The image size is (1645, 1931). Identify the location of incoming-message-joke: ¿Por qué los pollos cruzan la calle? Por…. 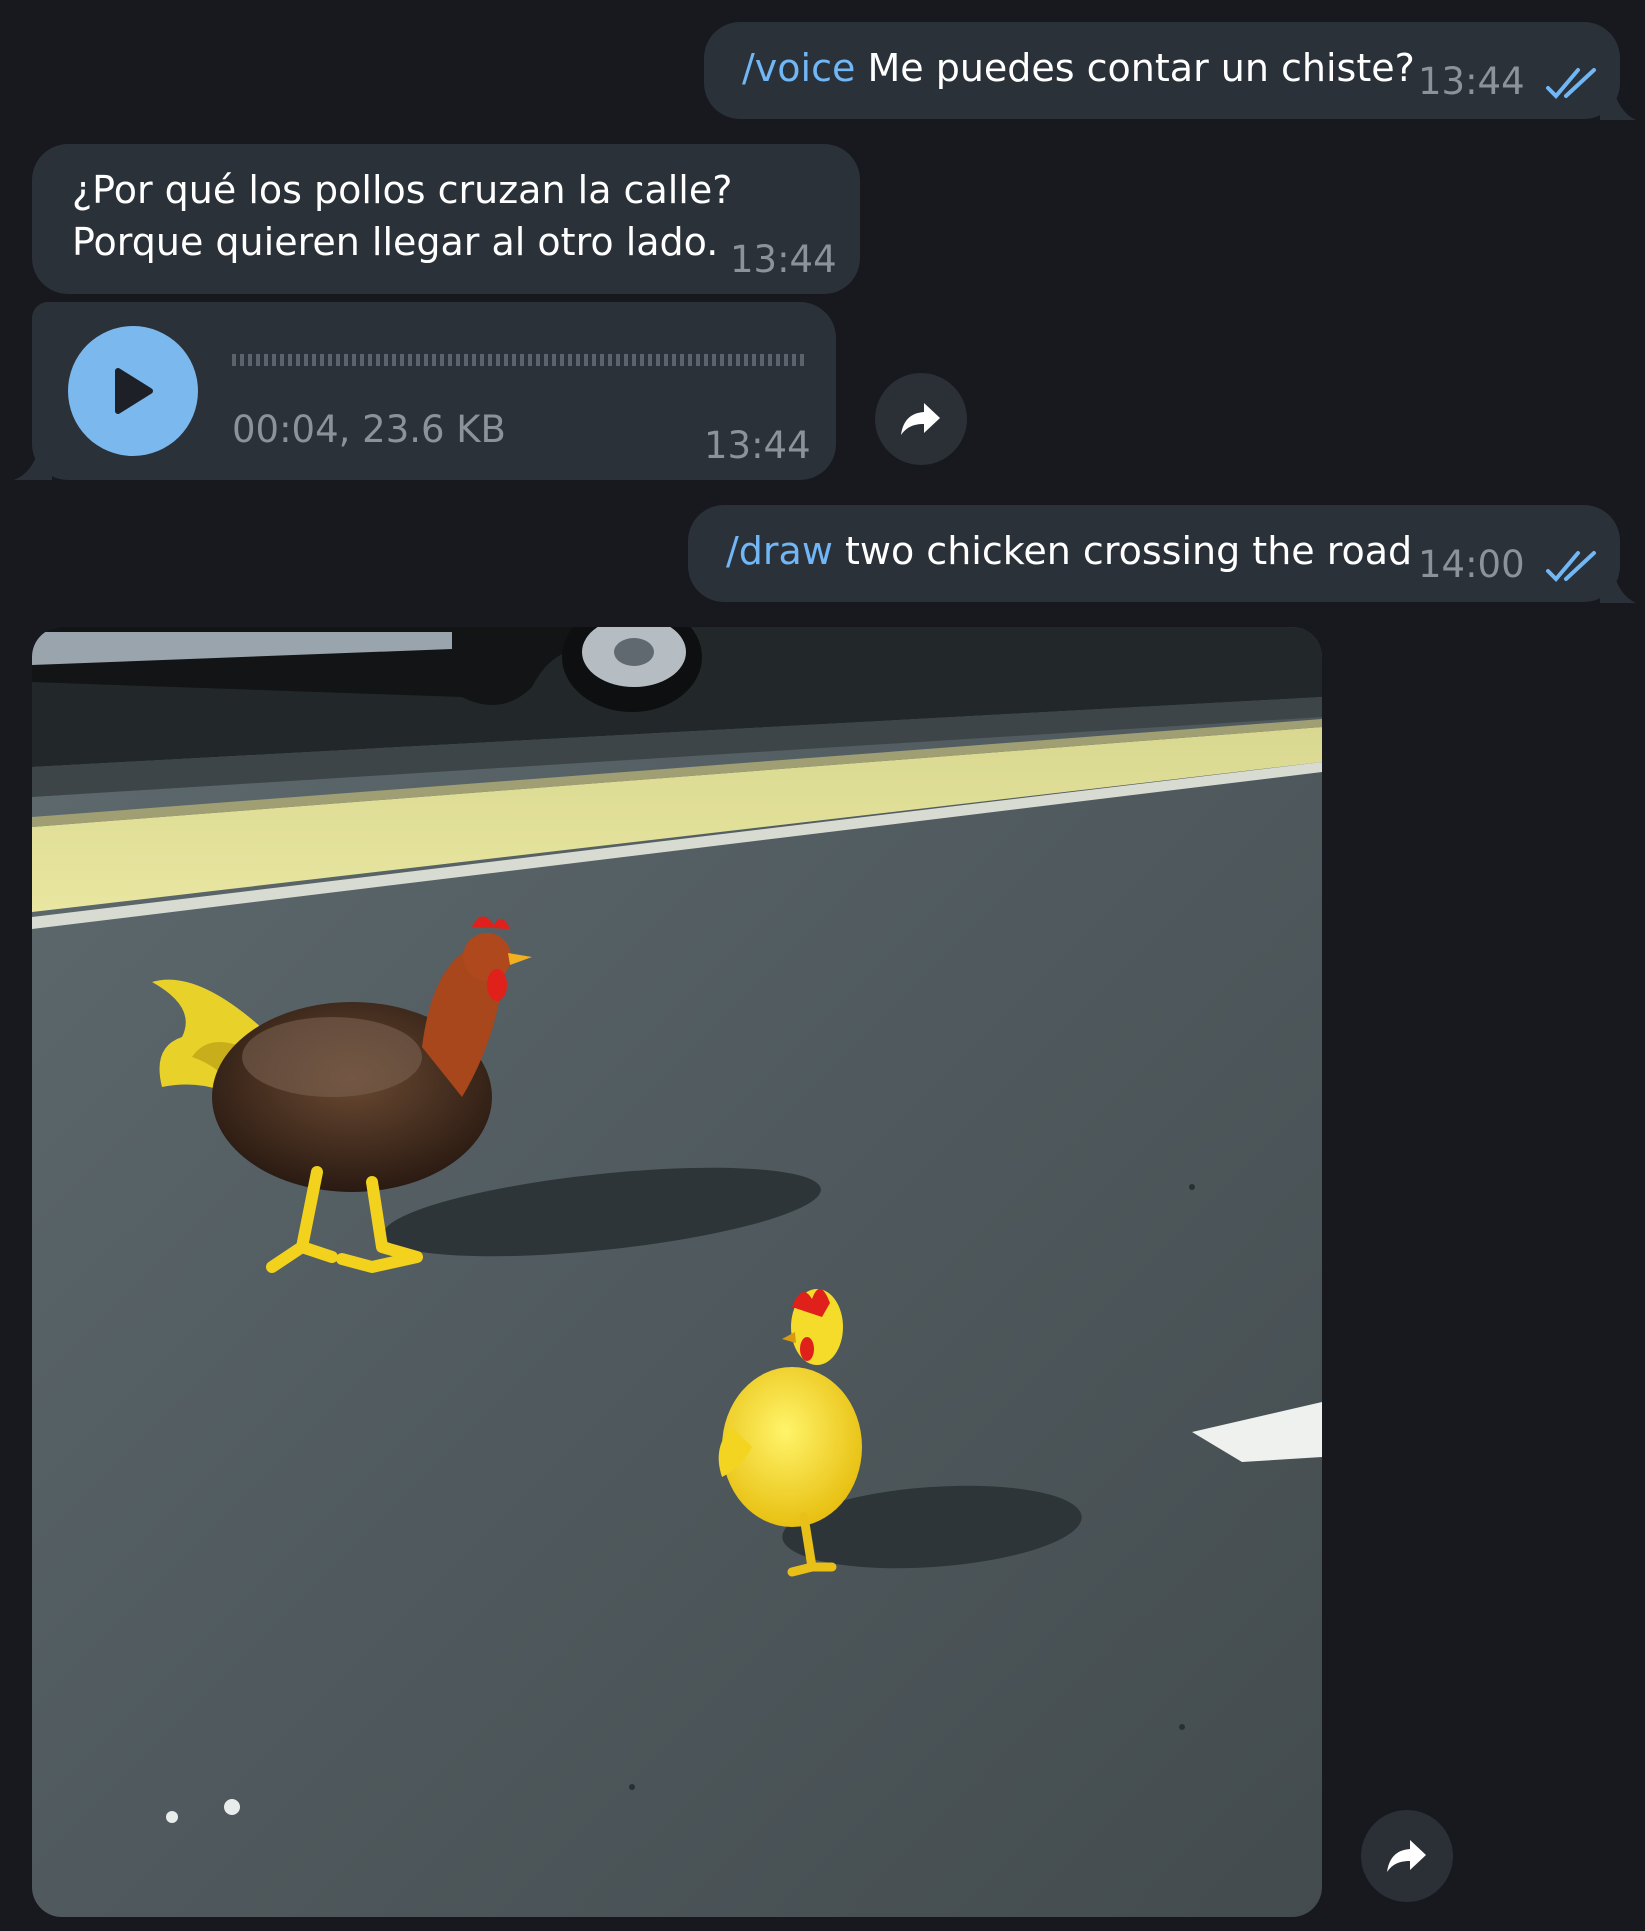
(446, 219).